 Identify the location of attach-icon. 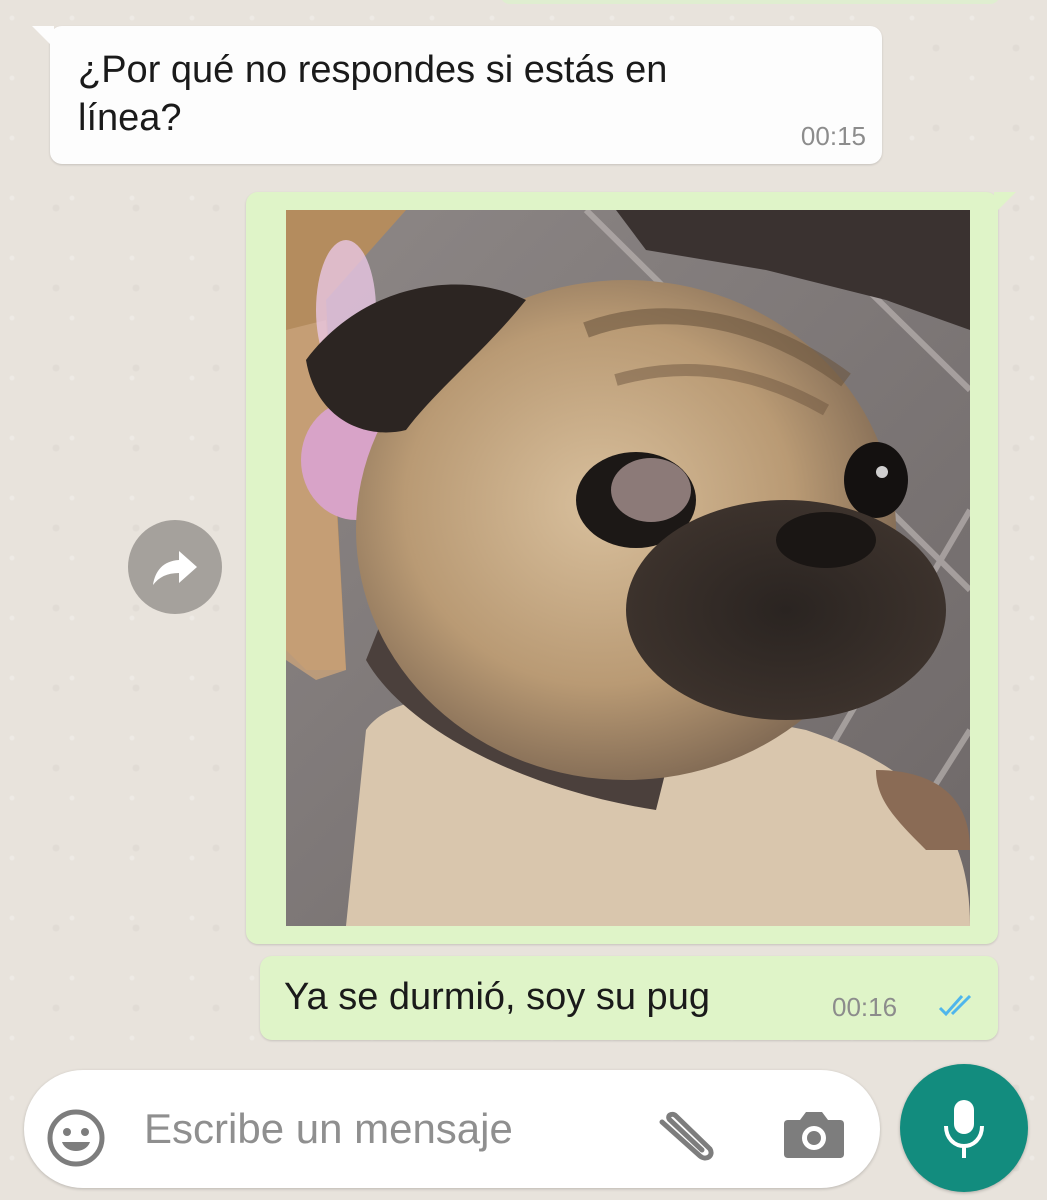
(689, 1134).